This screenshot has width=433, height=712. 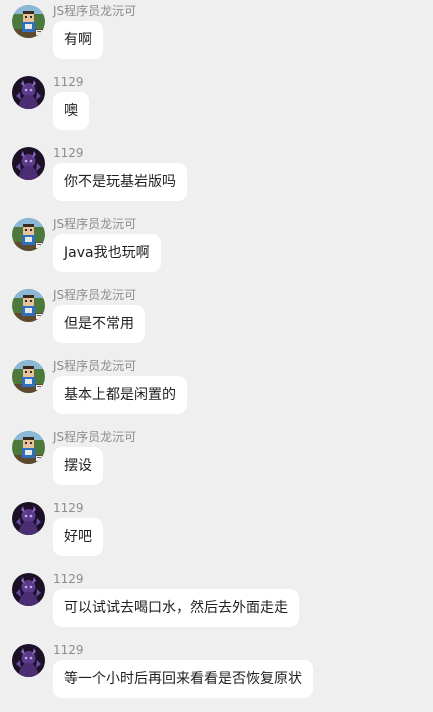 I want to click on message-bubble: 基本上都是闲置的, so click(x=120, y=395).